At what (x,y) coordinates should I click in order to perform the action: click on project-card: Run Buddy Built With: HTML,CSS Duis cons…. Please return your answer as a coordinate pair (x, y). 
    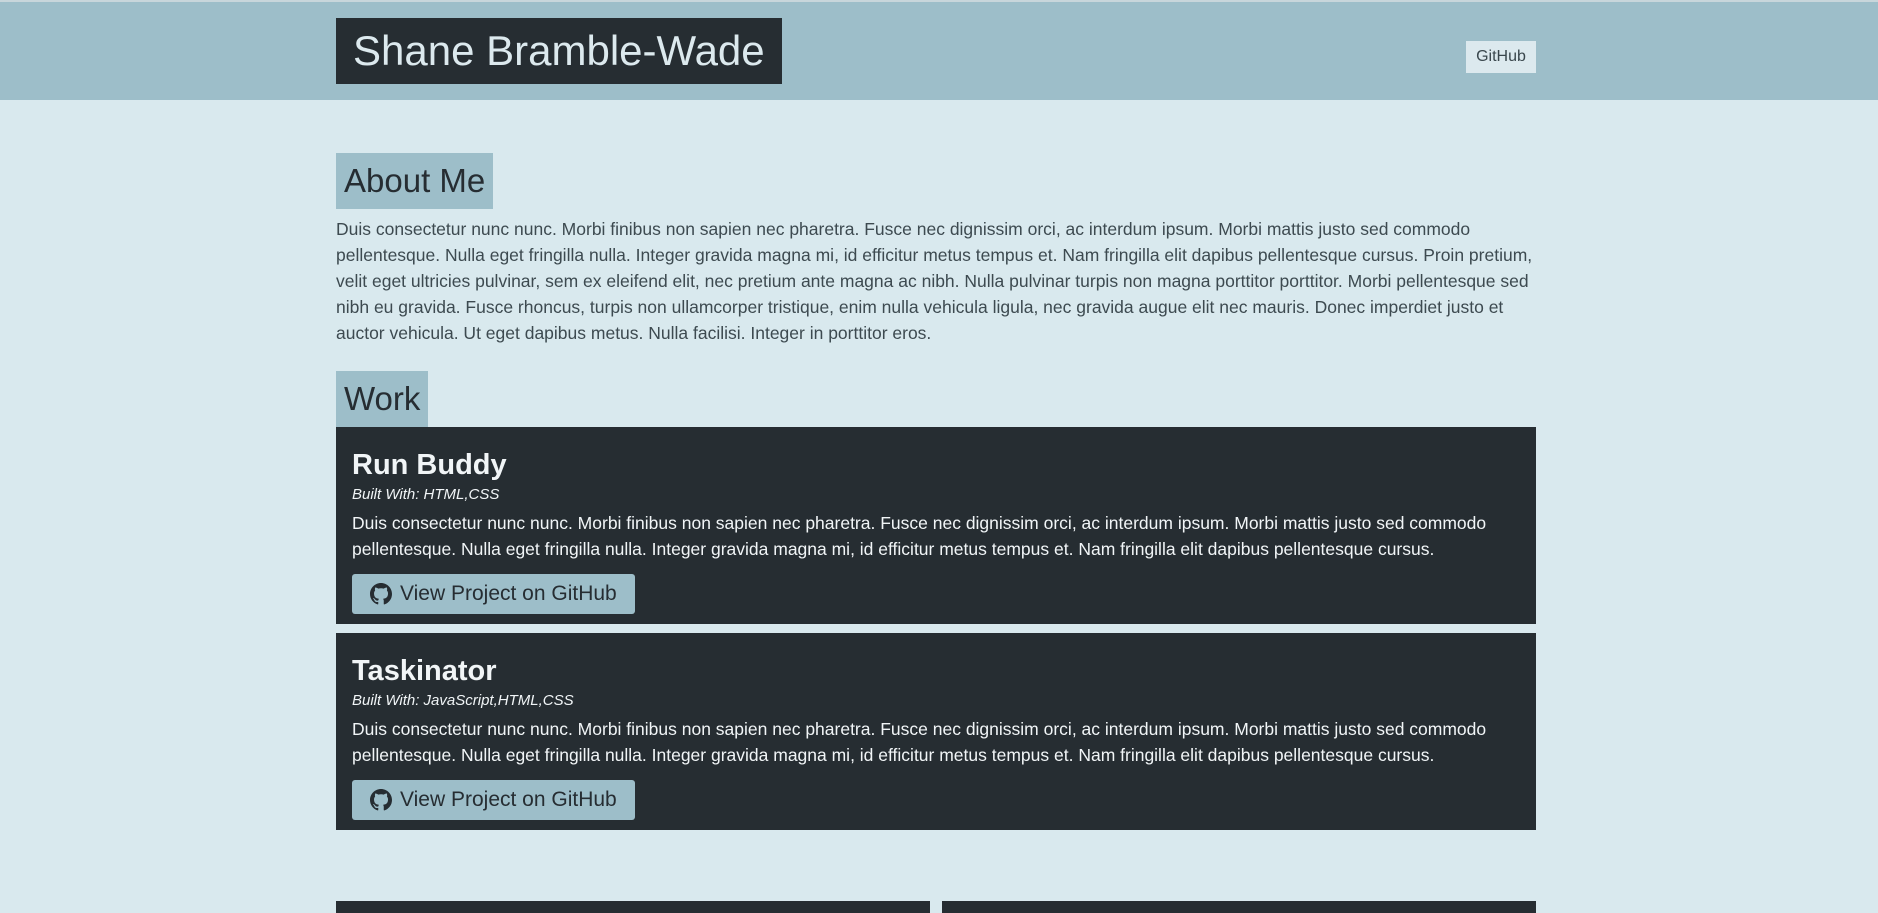
    Looking at the image, I should click on (936, 525).